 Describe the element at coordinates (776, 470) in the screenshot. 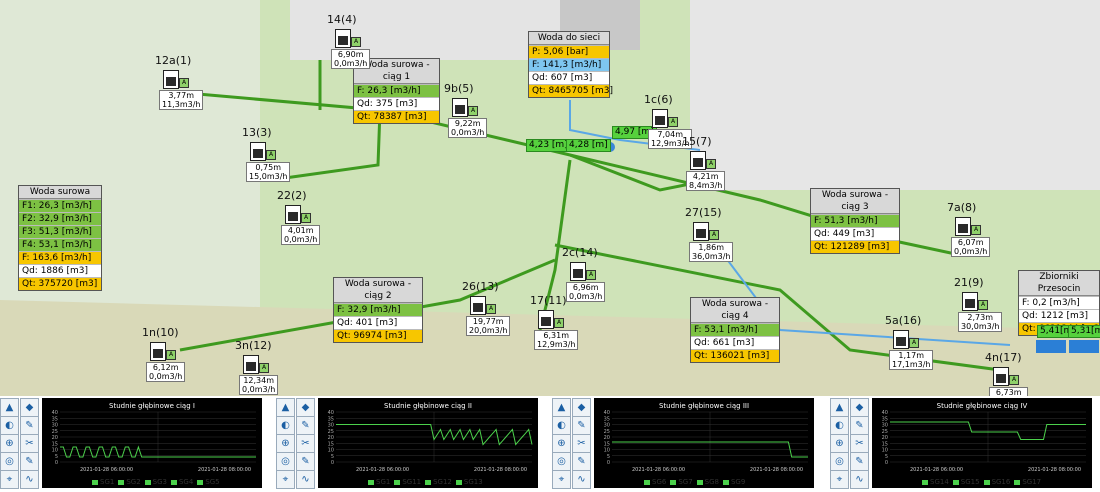

I see `x-tick-label: 2021-01-28 08:00:00` at that location.